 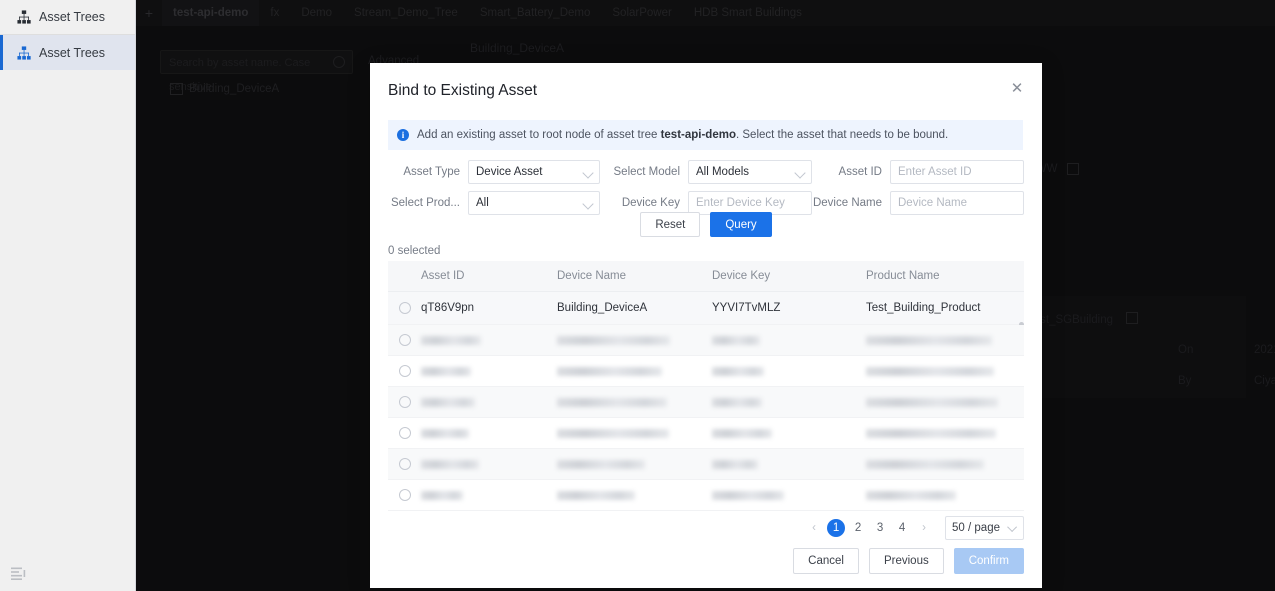 I want to click on select-product-value: All, so click(x=482, y=203).